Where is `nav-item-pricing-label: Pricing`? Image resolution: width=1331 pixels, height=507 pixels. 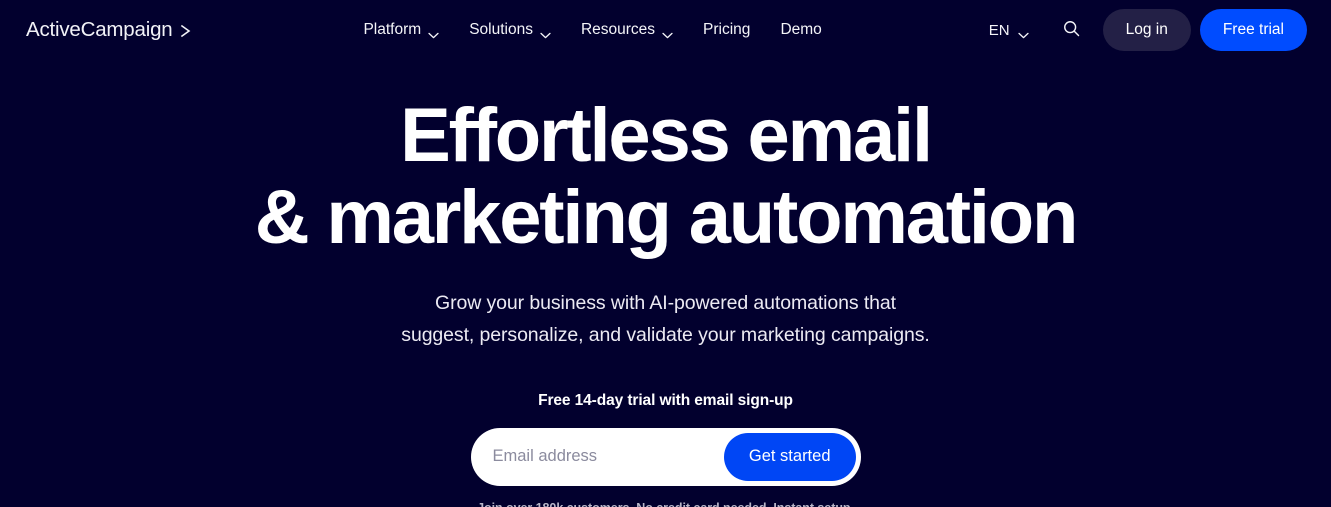 nav-item-pricing-label: Pricing is located at coordinates (727, 30).